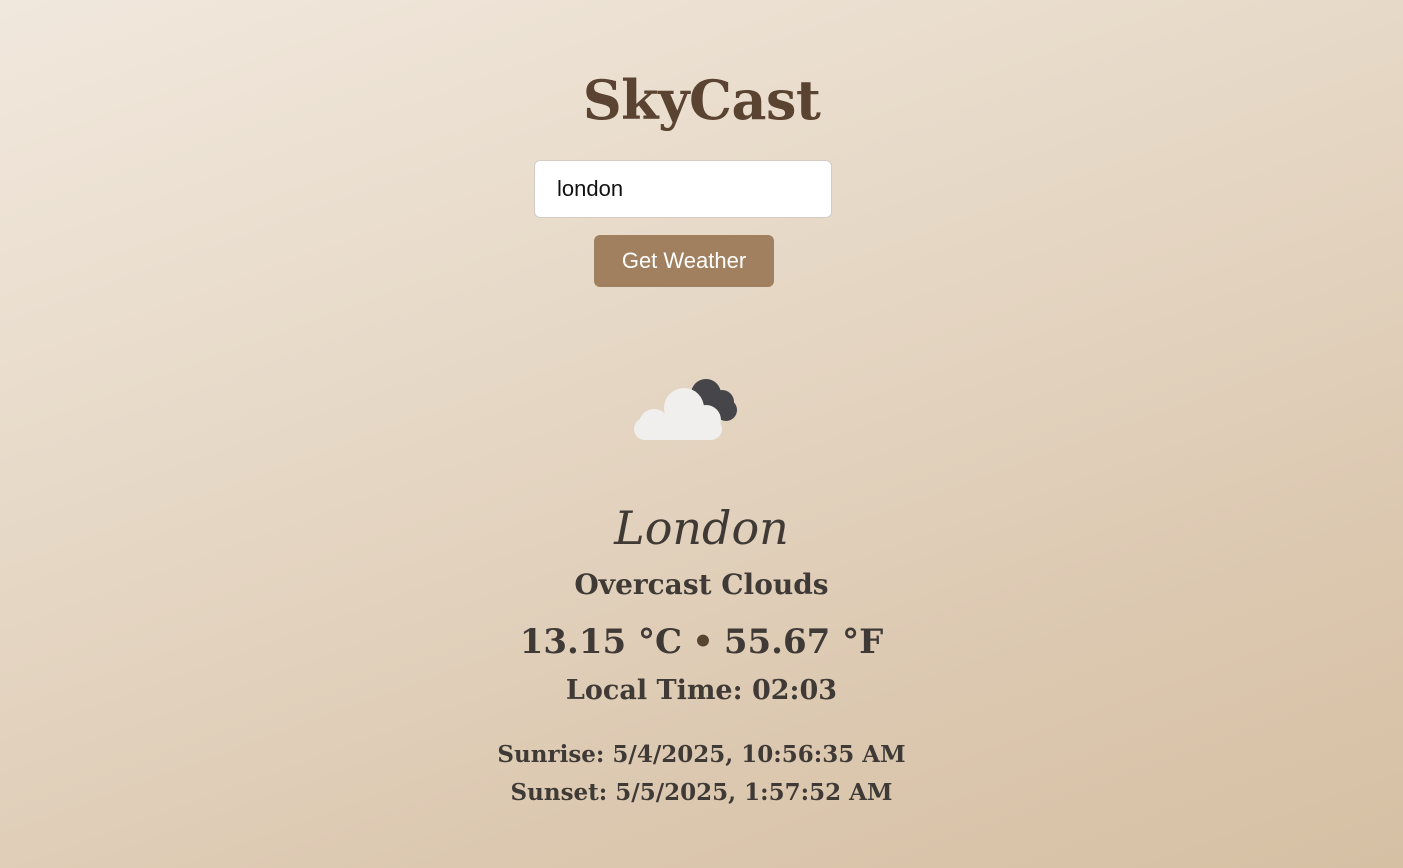 This screenshot has height=868, width=1403. What do you see at coordinates (701, 528) in the screenshot?
I see `city-name: London` at bounding box center [701, 528].